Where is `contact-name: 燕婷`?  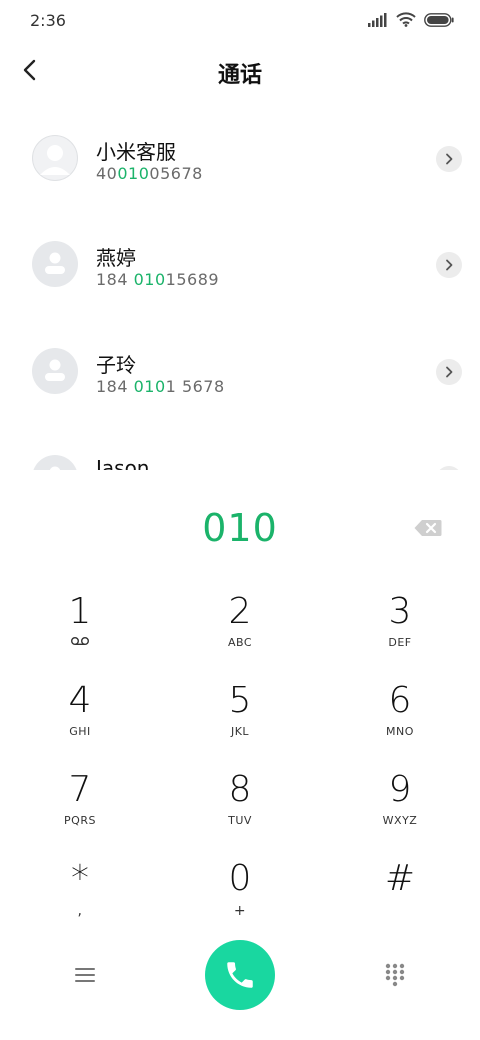
contact-name: 燕婷 is located at coordinates (116, 258).